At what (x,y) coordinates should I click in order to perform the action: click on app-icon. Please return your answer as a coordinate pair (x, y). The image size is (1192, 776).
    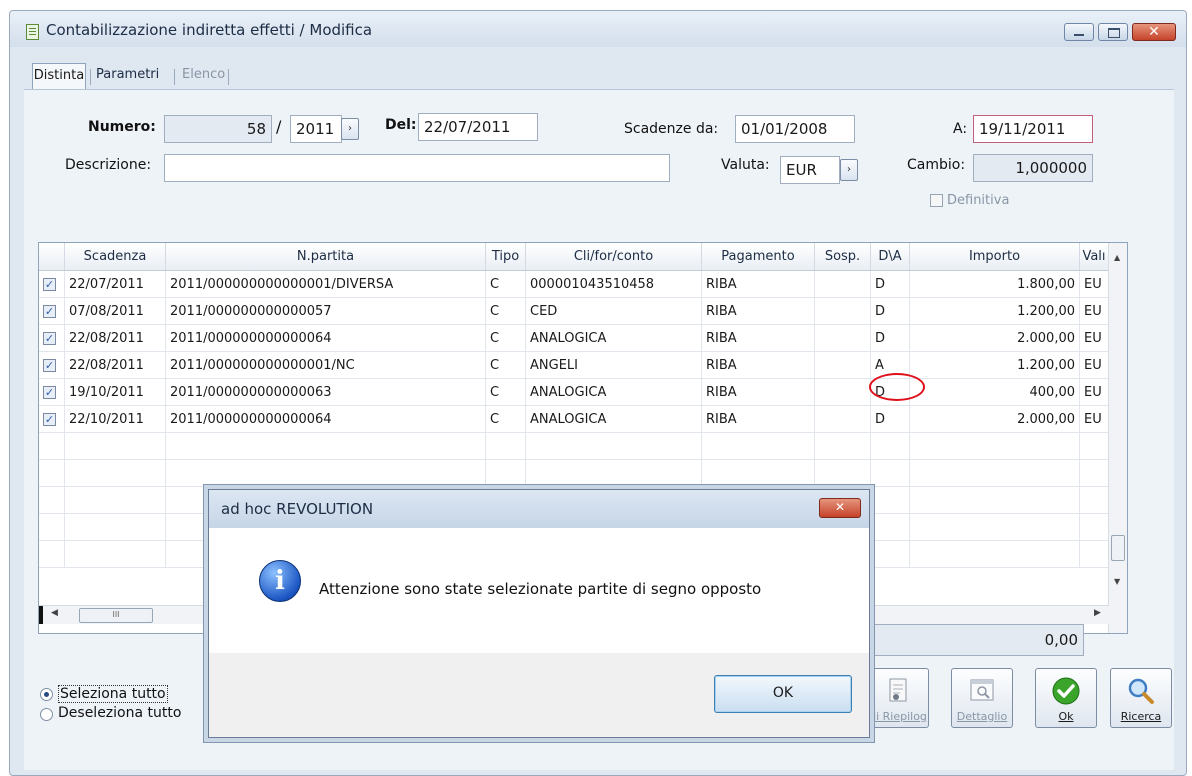
    Looking at the image, I should click on (32, 32).